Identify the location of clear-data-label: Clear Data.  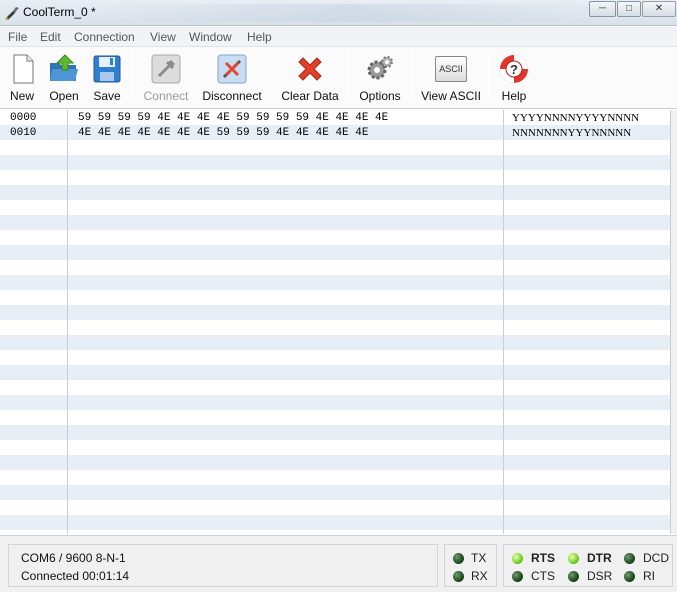
(310, 96).